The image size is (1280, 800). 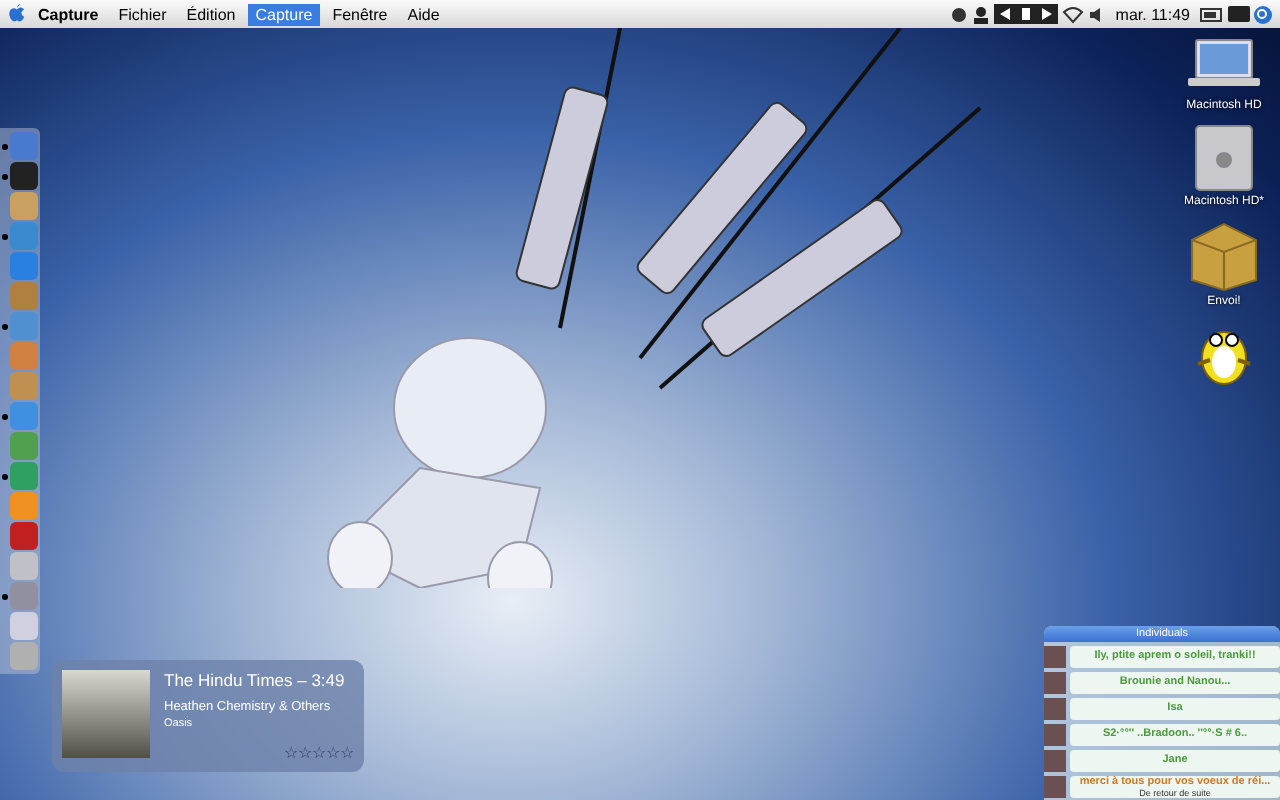 I want to click on menu-item: Édition, so click(x=211, y=14).